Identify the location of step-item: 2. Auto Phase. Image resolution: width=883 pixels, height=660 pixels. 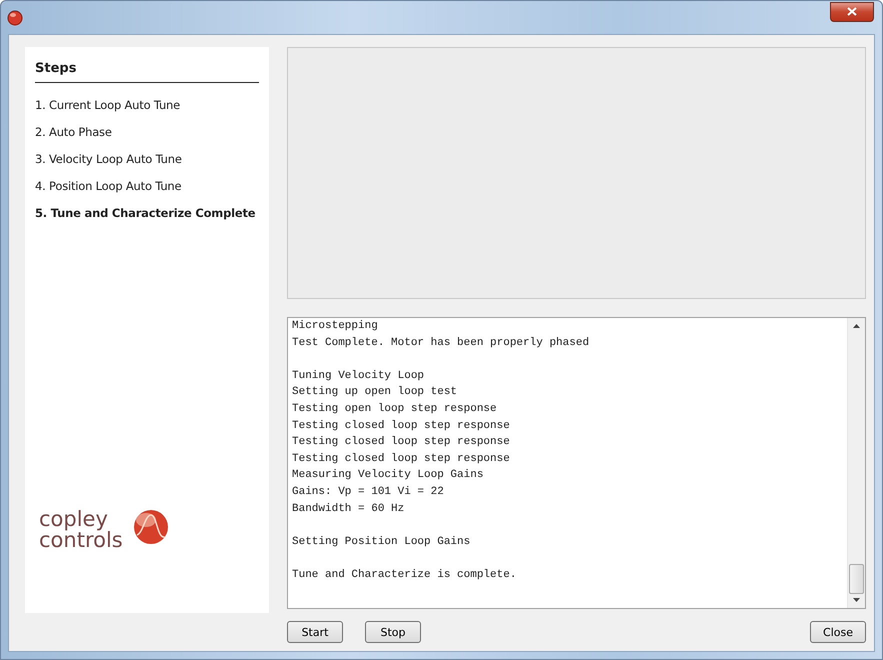
(74, 132).